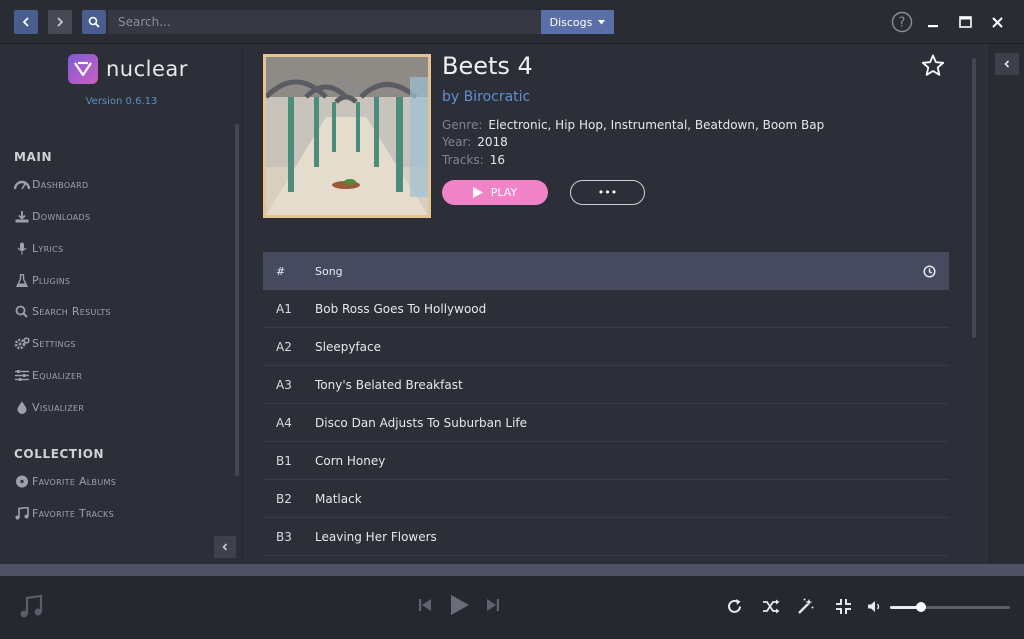 The height and width of the screenshot is (639, 1024). I want to click on sidebar-item-search-results: Search Results, so click(62, 311).